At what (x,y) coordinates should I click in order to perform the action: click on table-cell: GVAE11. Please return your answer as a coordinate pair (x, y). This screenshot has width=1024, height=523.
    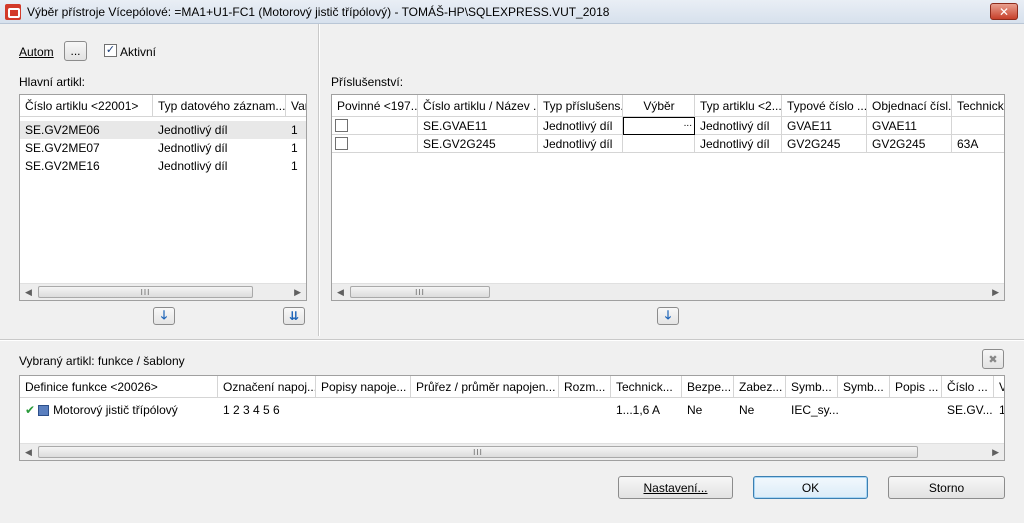
    Looking at the image, I should click on (824, 126).